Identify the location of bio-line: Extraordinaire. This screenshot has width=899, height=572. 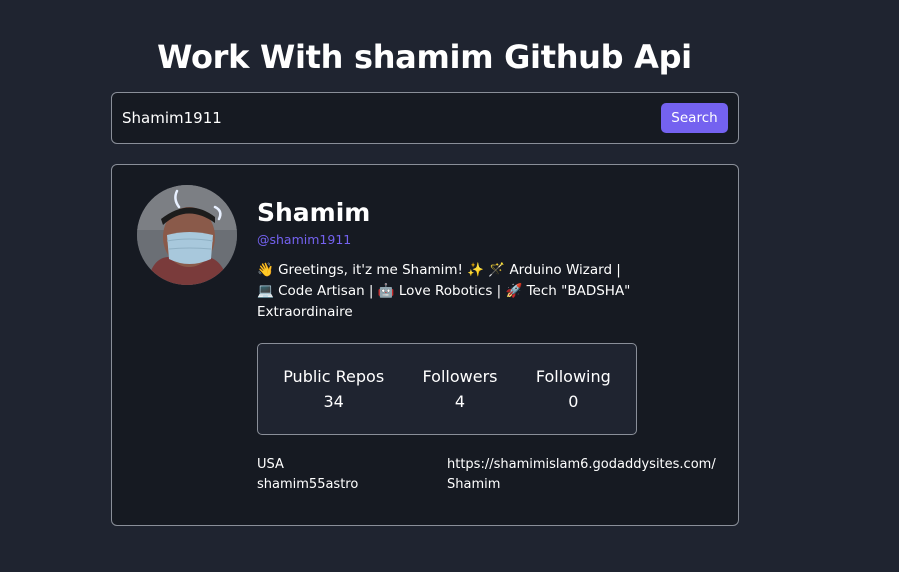
(305, 312).